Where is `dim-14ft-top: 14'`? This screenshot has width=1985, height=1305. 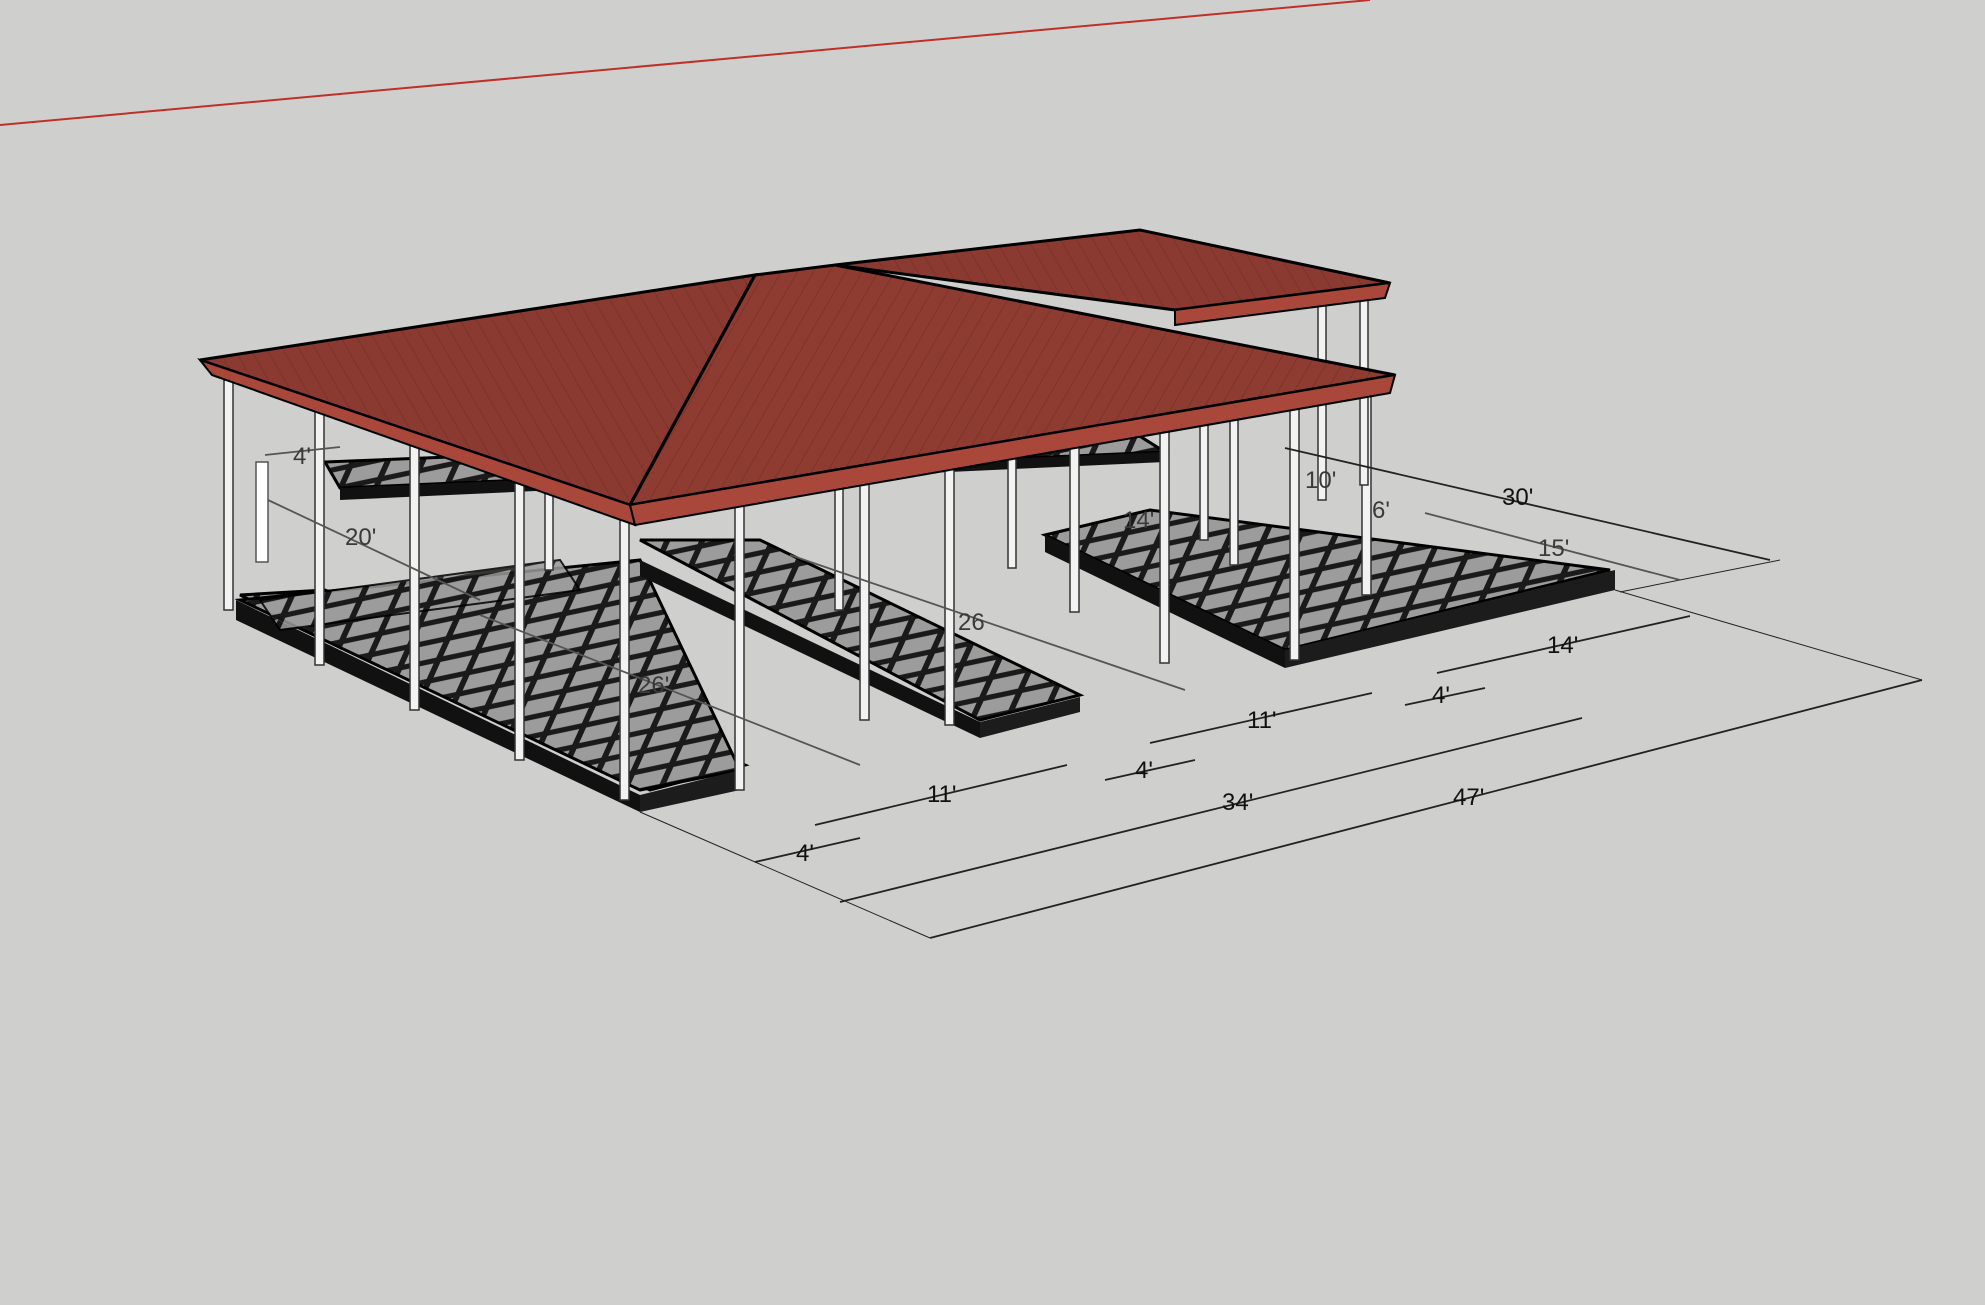
dim-14ft-top: 14' is located at coordinates (1138, 520).